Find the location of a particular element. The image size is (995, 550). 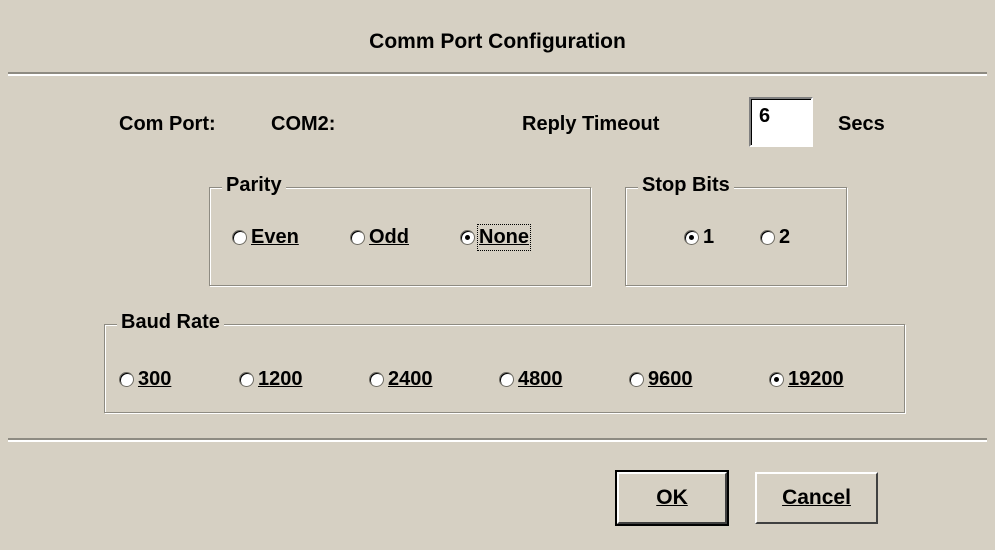

parity-odd-label: Odd is located at coordinates (389, 237).